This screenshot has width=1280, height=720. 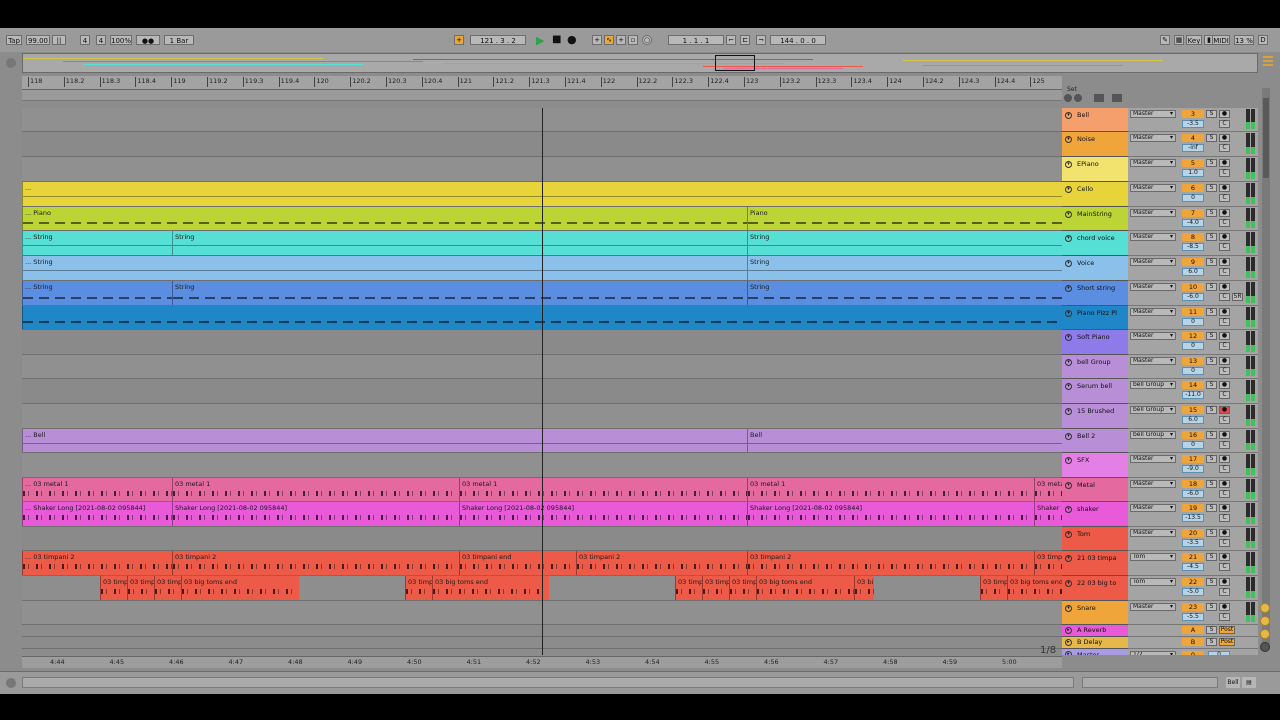 What do you see at coordinates (1193, 543) in the screenshot?
I see `volume-field: -3.5` at bounding box center [1193, 543].